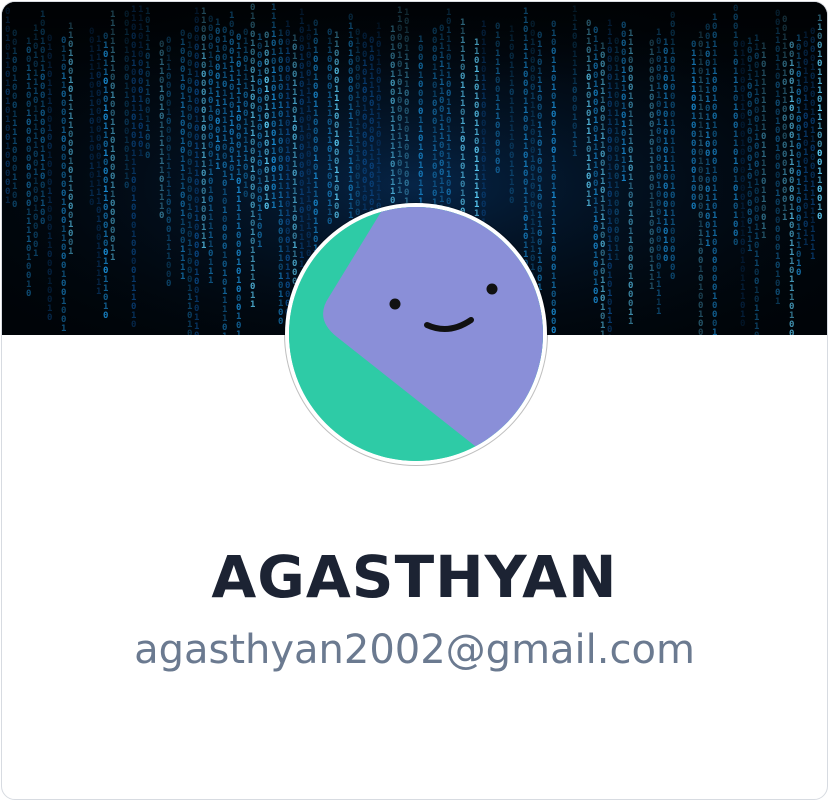  Describe the element at coordinates (414, 650) in the screenshot. I see `profile-email: agasthyan2002@gmail.com` at that location.